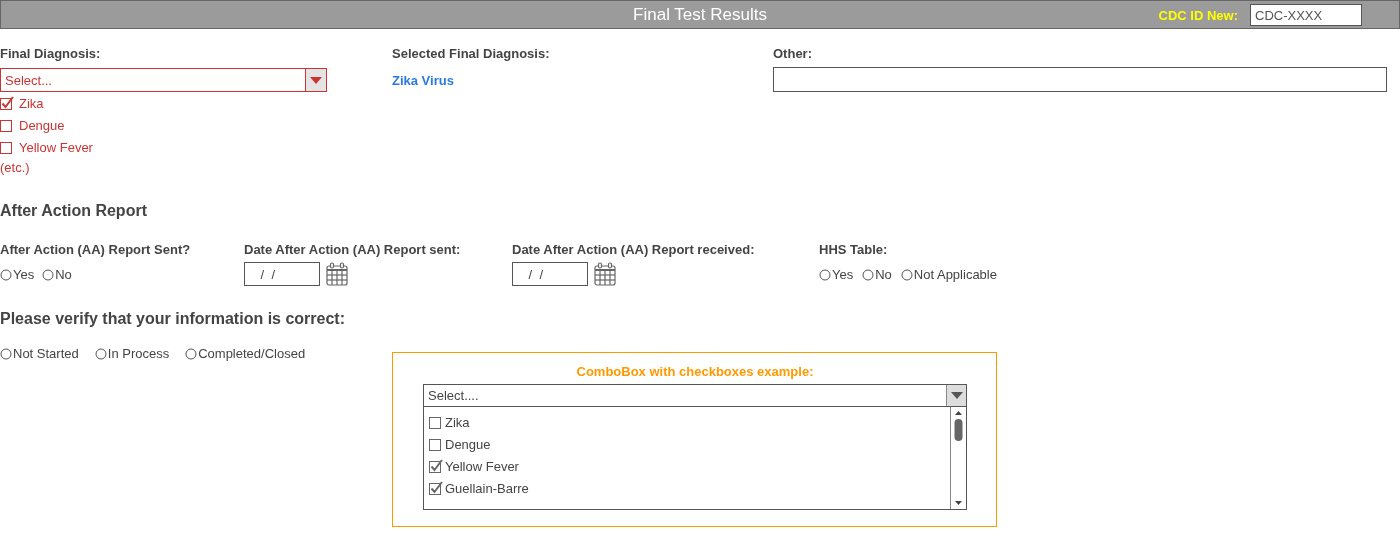 The image size is (1400, 536). Describe the element at coordinates (955, 274) in the screenshot. I see `radio-label: Not Applicable` at that location.